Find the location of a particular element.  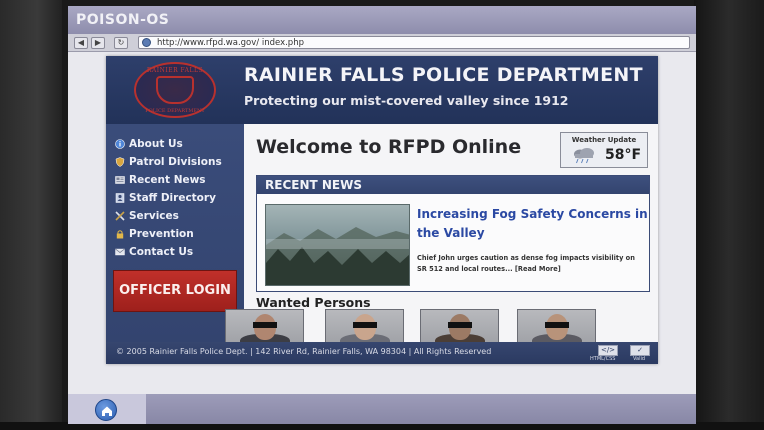

sidebar-item-label: About Us is located at coordinates (156, 144).